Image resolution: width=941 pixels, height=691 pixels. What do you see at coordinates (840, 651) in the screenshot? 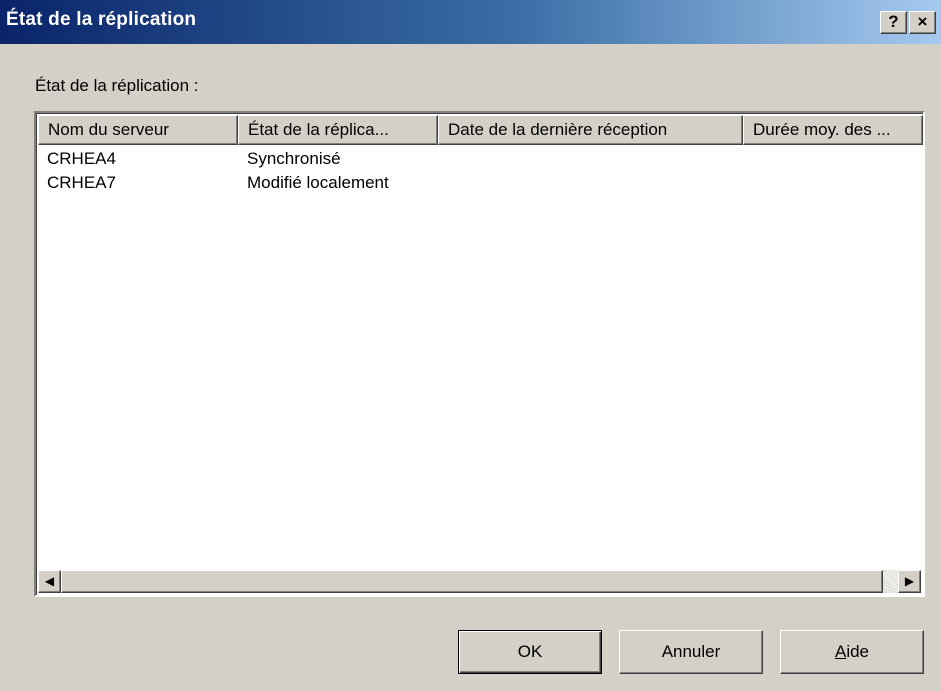
I see `help-button-mnemonic: A` at bounding box center [840, 651].